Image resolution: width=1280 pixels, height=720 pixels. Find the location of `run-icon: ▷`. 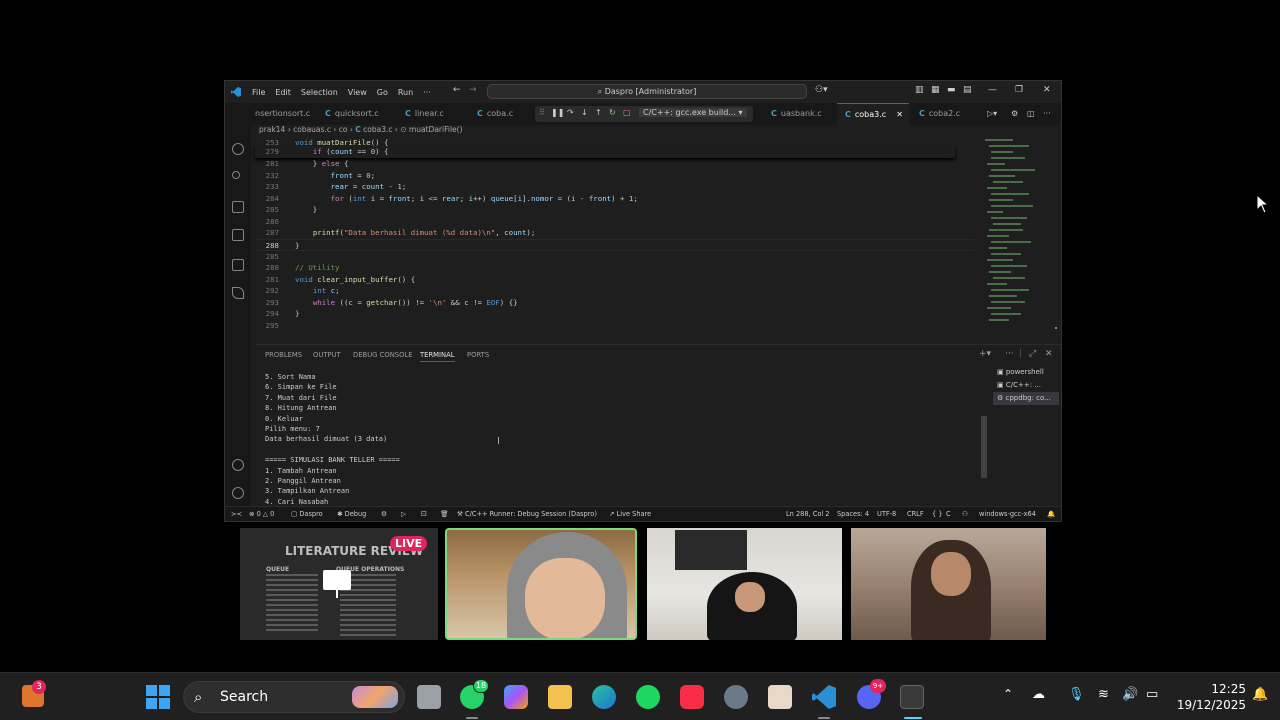

run-icon: ▷ is located at coordinates (403, 514).